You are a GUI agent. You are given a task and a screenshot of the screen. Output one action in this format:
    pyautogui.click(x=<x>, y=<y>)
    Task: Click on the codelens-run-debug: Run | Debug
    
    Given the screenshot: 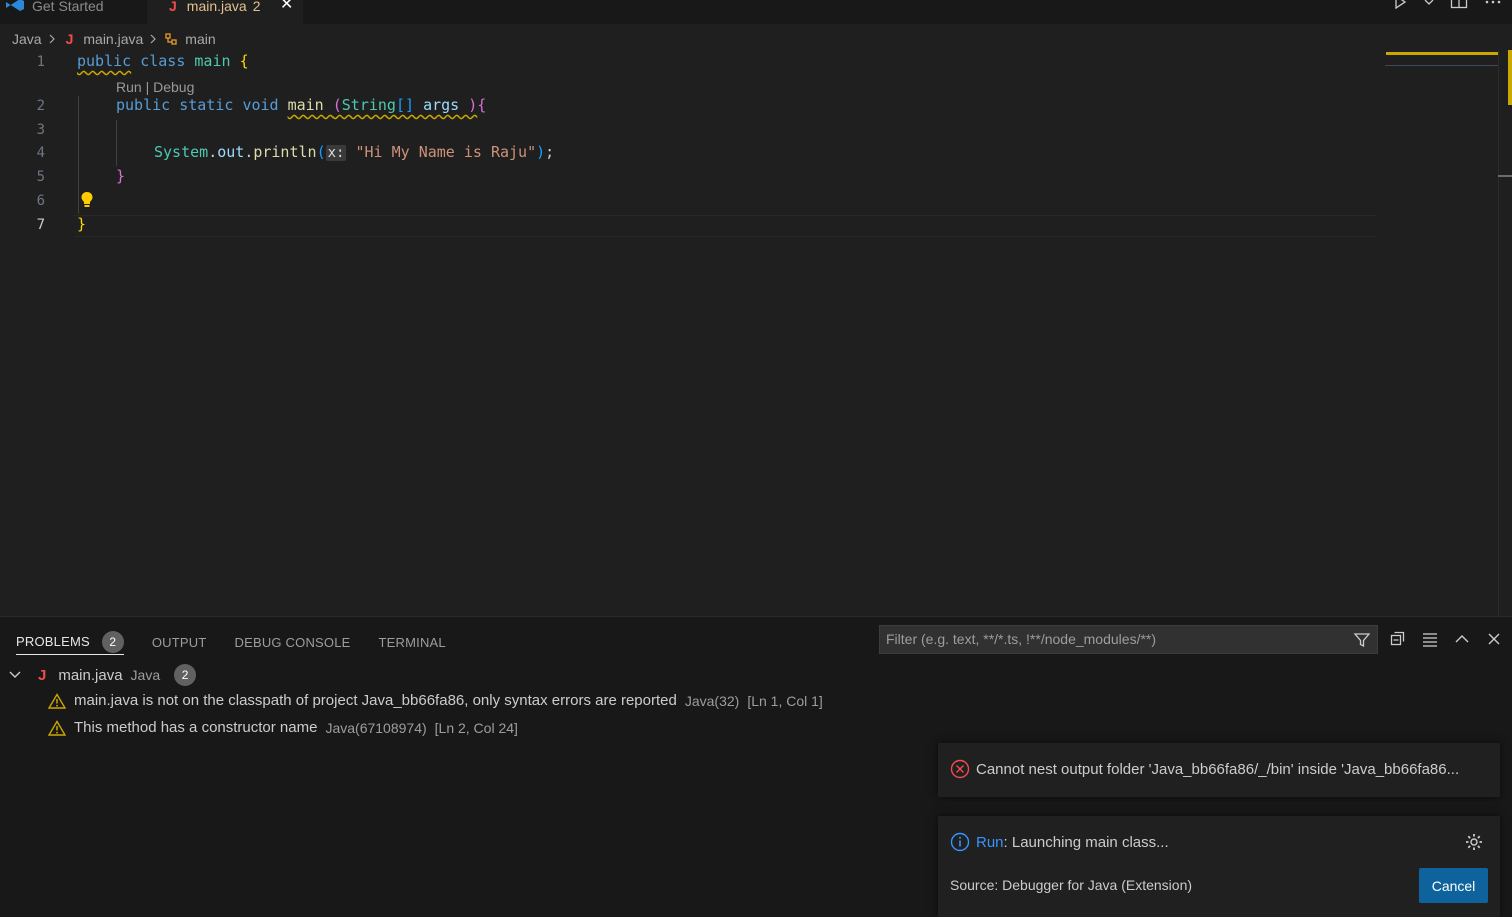 What is the action you would take?
    pyautogui.click(x=155, y=87)
    